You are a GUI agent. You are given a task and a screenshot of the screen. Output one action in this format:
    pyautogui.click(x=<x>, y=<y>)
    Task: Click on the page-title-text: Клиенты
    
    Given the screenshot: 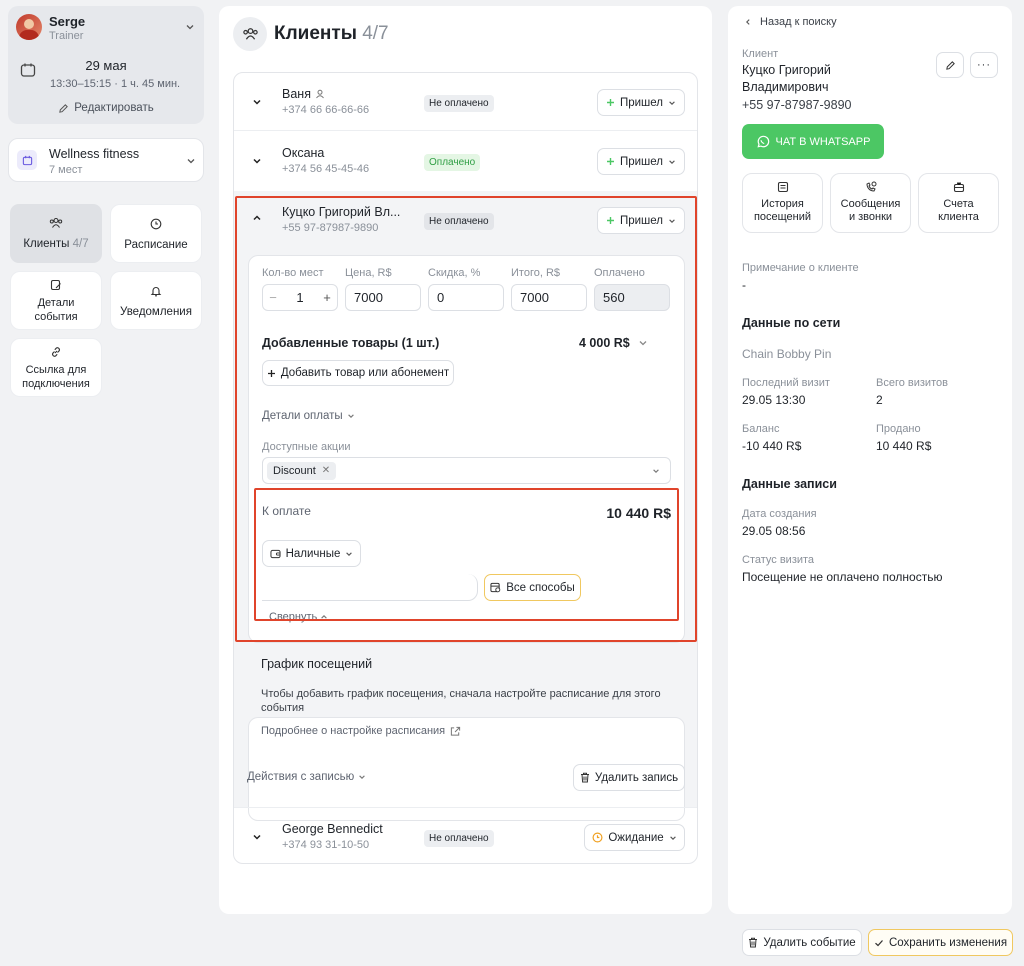 What is the action you would take?
    pyautogui.click(x=315, y=33)
    